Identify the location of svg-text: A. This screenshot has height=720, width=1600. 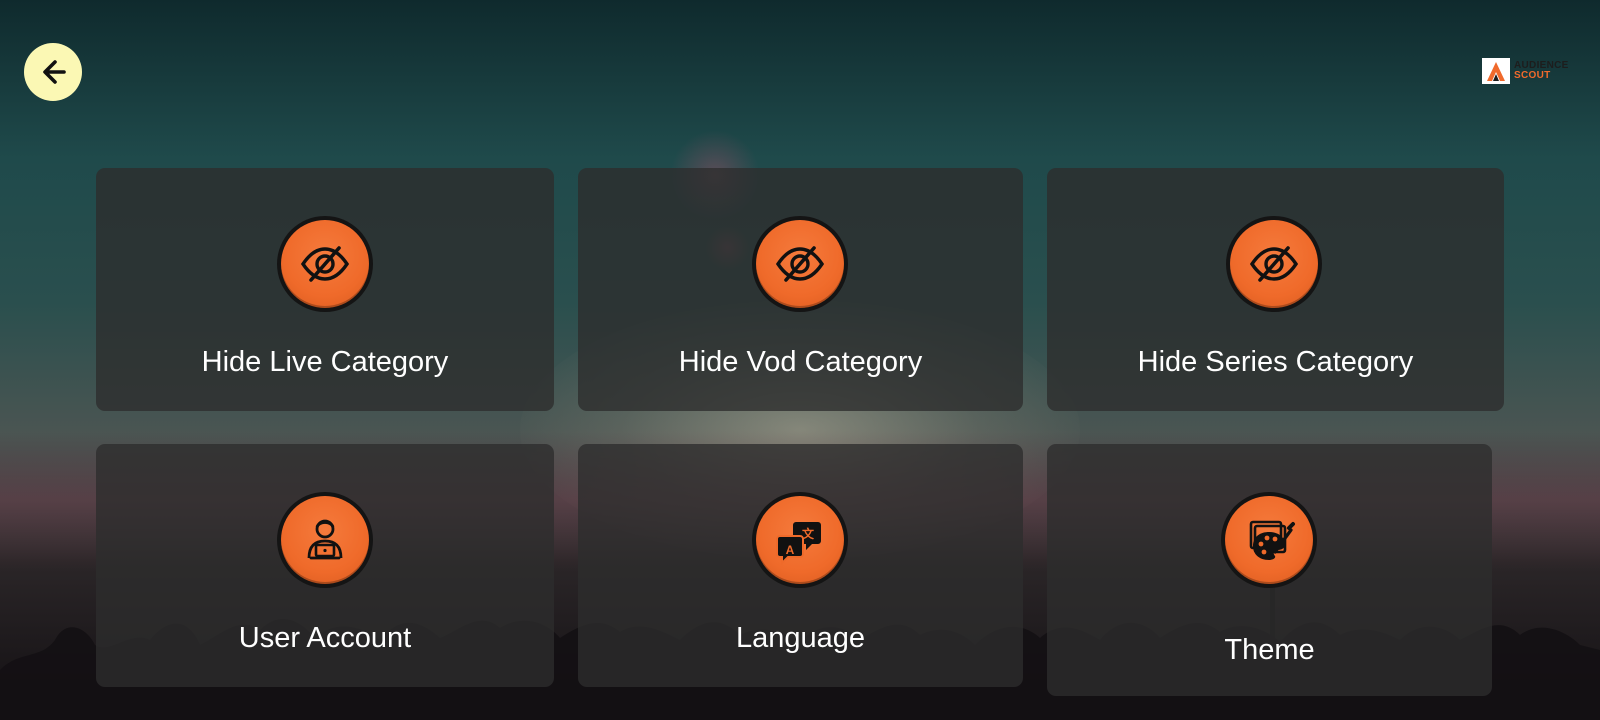
(790, 550).